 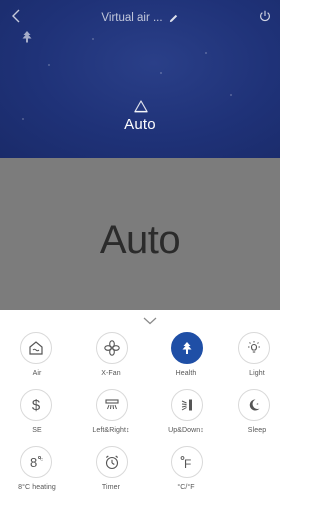 I want to click on air-button: Air, so click(x=35, y=360).